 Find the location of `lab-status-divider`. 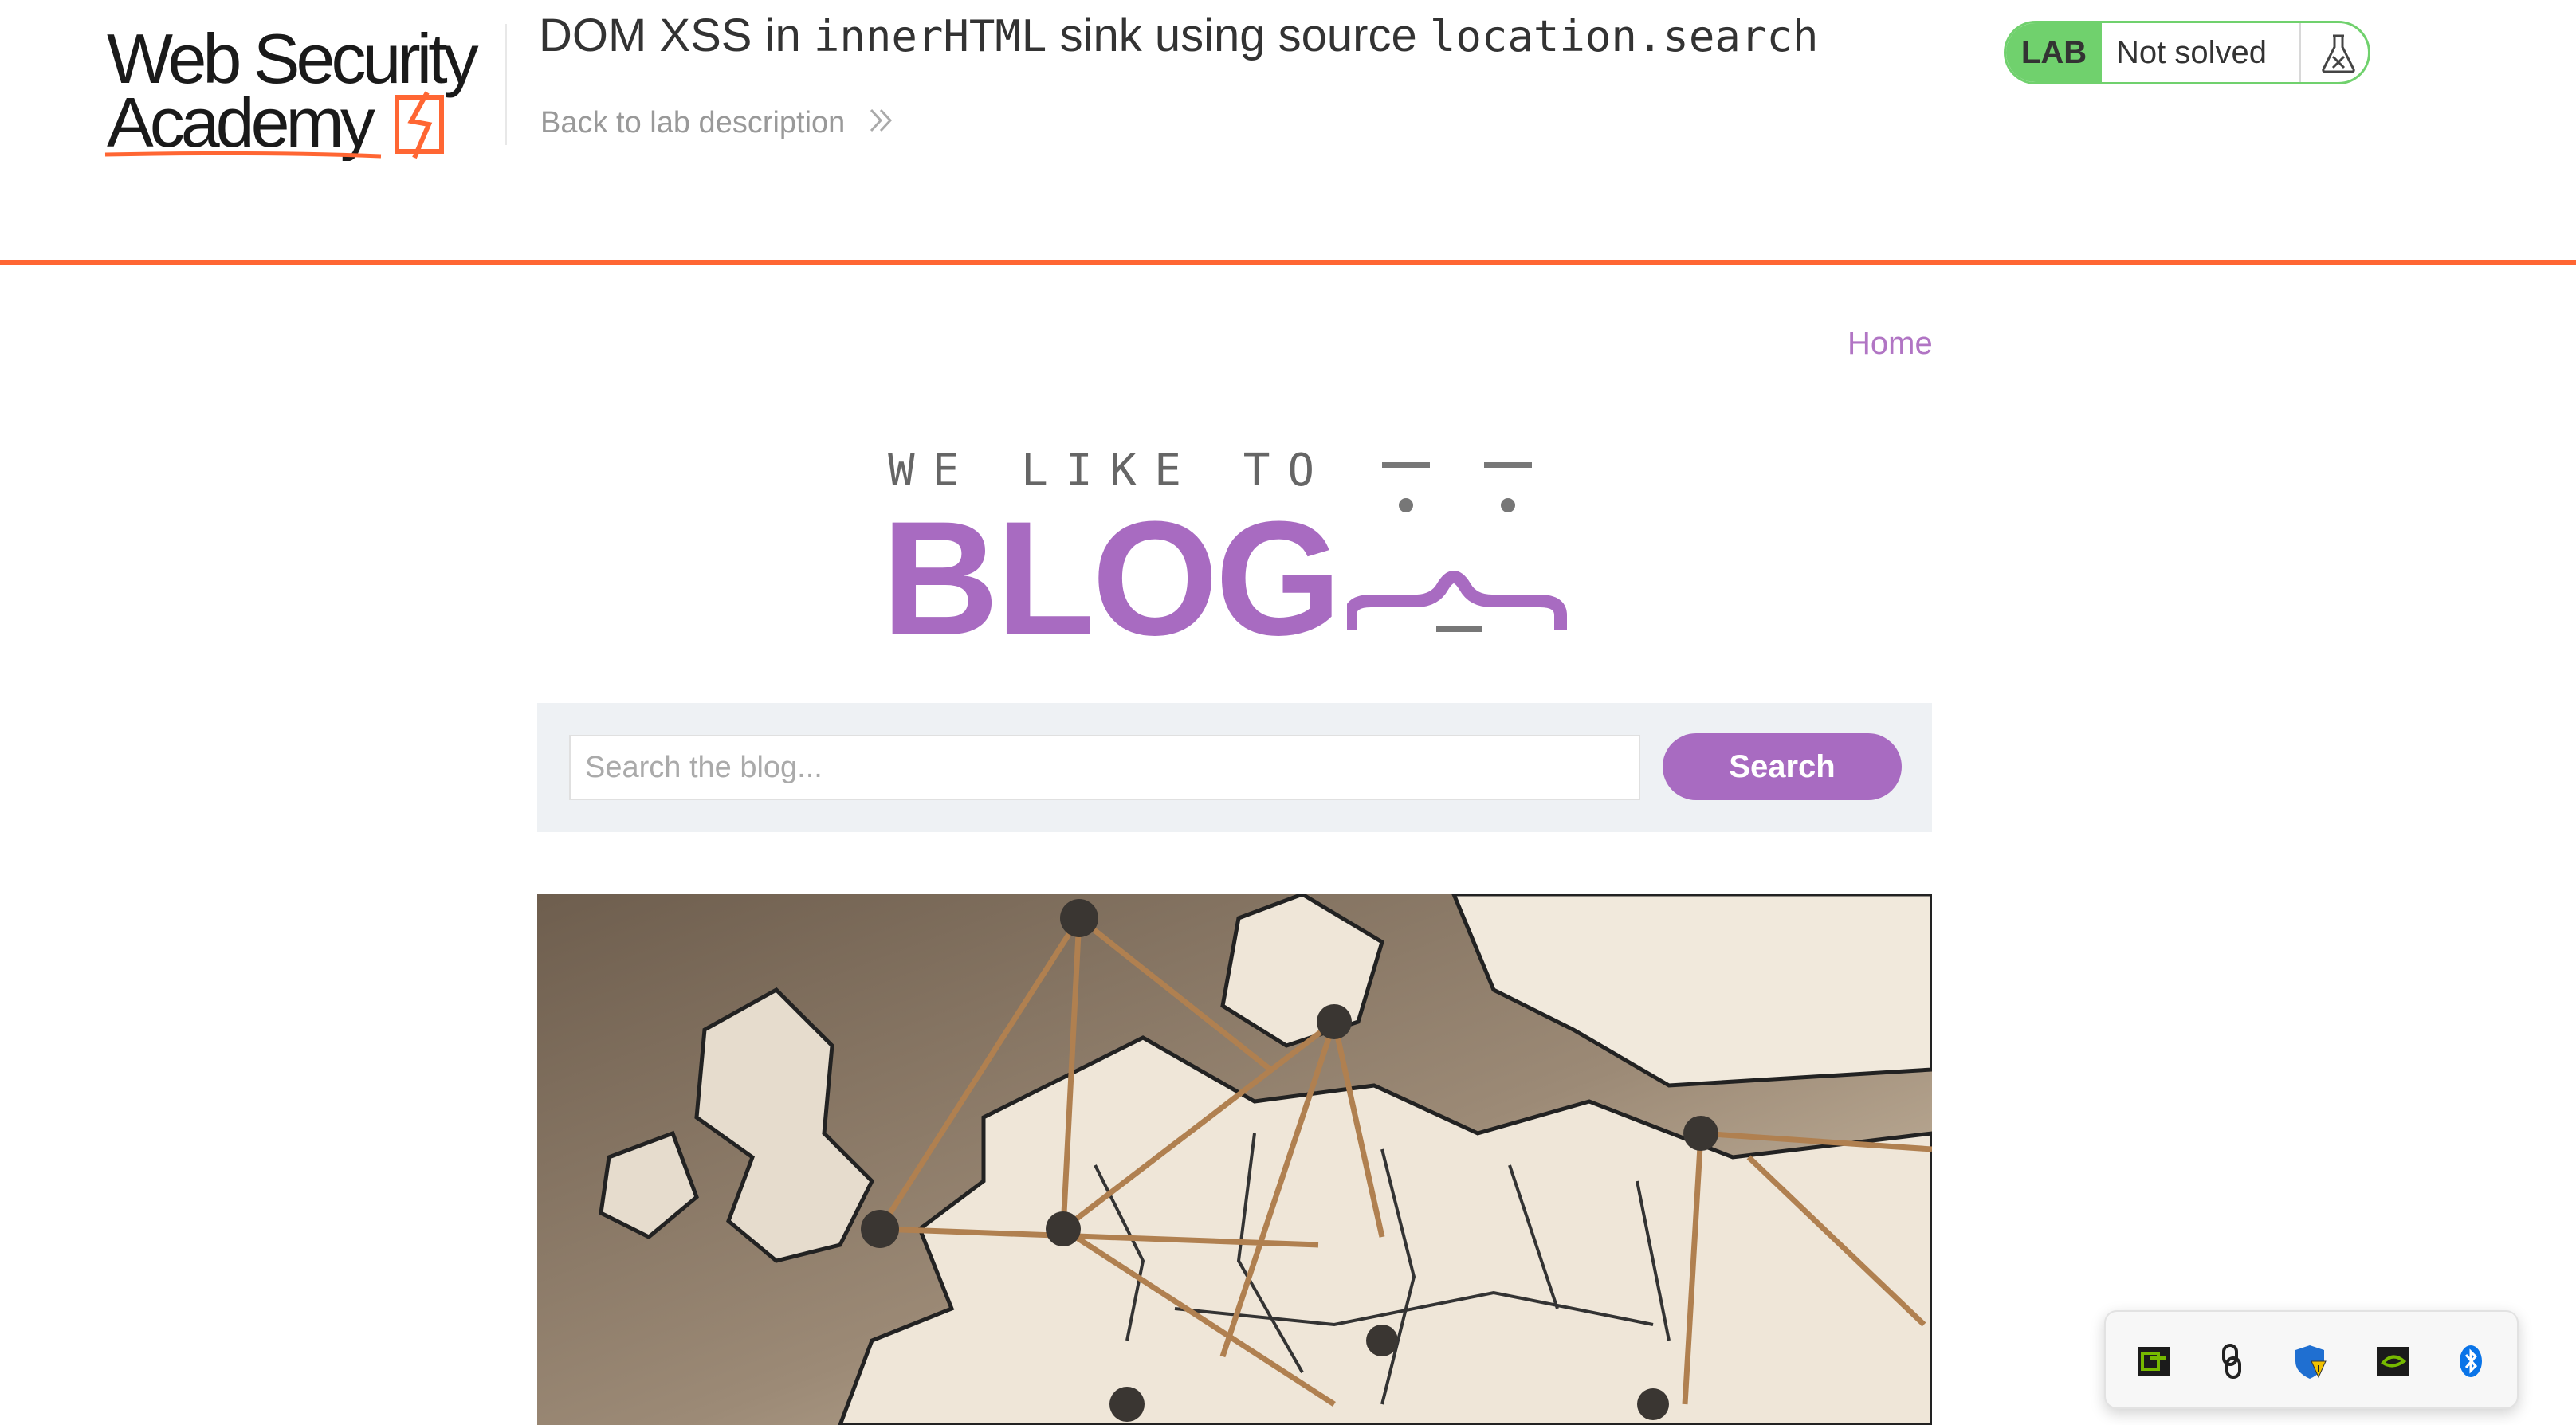

lab-status-divider is located at coordinates (2300, 53).